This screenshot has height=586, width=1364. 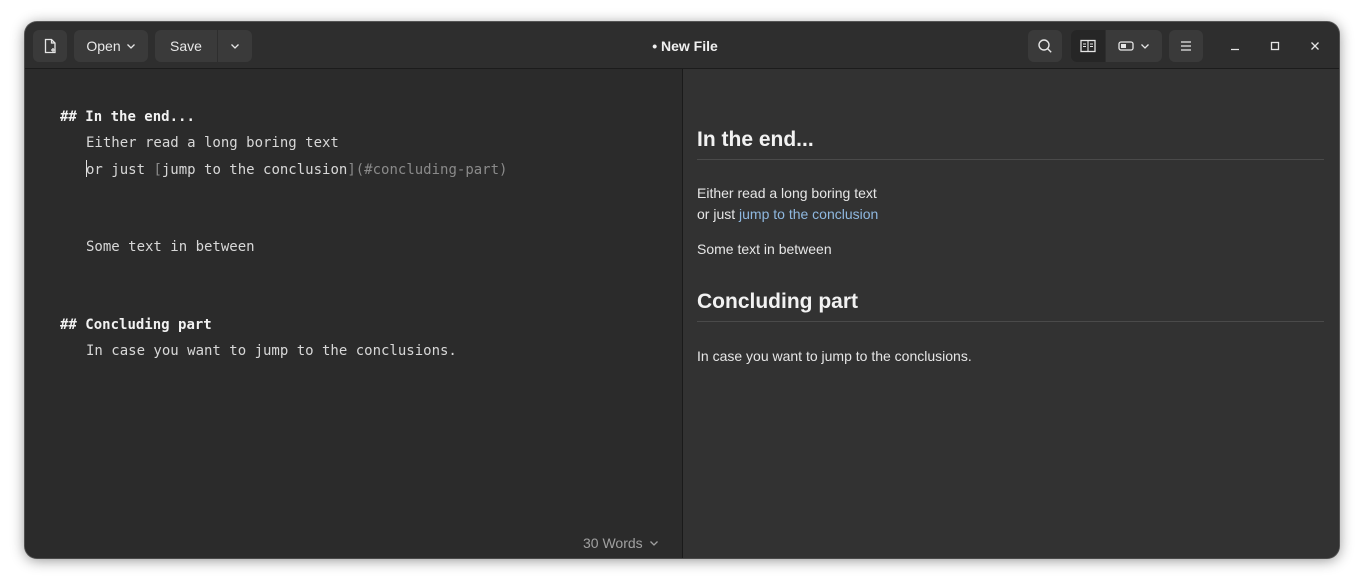 What do you see at coordinates (685, 45) in the screenshot?
I see `window-title: • New File` at bounding box center [685, 45].